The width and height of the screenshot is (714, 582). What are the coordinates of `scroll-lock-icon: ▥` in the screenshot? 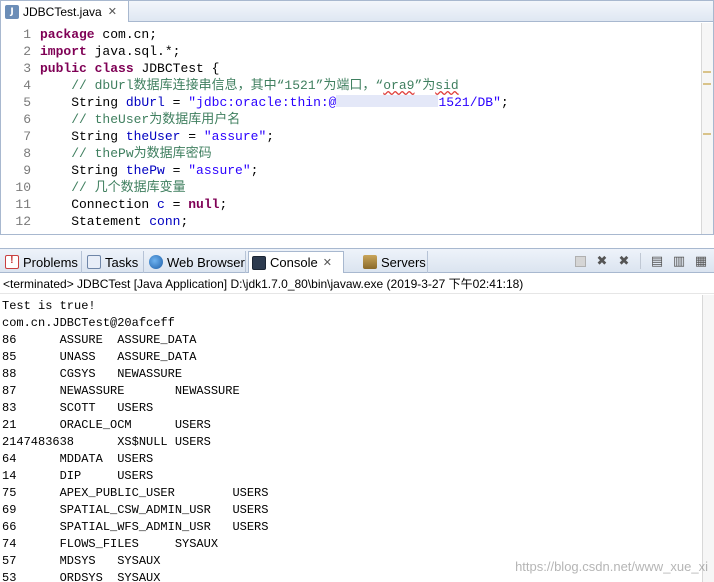 It's located at (679, 261).